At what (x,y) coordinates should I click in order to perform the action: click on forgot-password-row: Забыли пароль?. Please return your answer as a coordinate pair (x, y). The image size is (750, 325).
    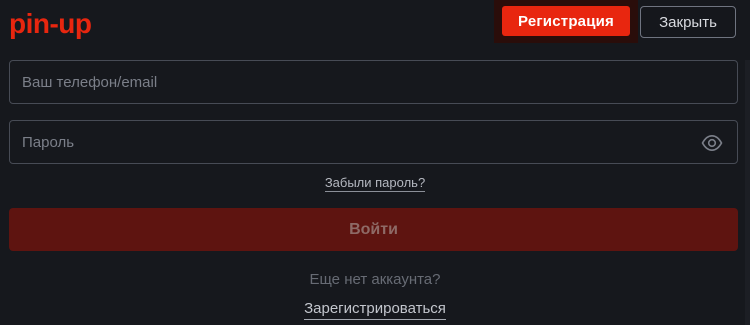
    Looking at the image, I should click on (375, 183).